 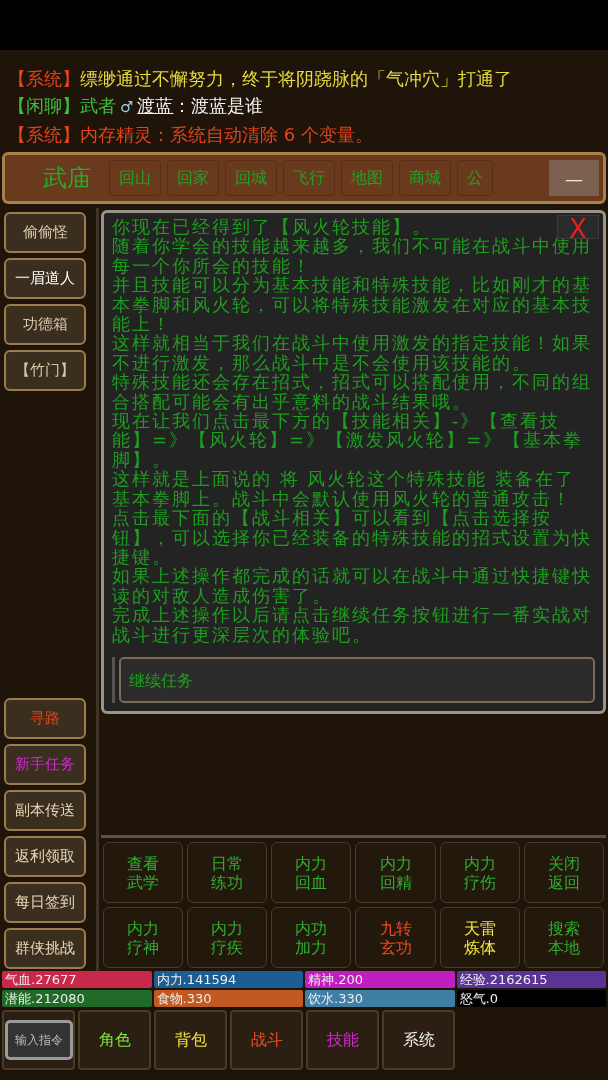 What do you see at coordinates (227, 937) in the screenshot?
I see `skill-button: 内力疗疾` at bounding box center [227, 937].